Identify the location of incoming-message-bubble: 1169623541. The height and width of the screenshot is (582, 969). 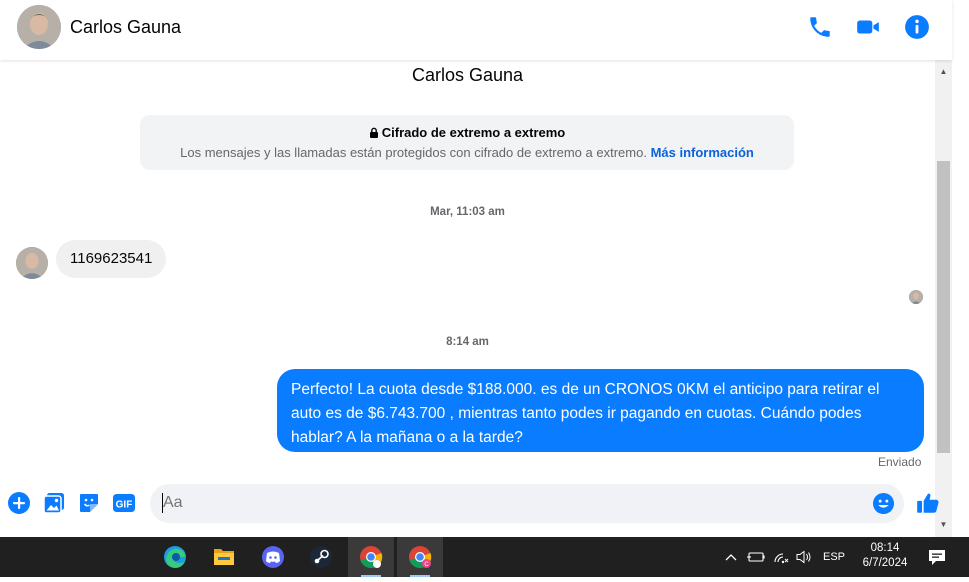
(111, 259).